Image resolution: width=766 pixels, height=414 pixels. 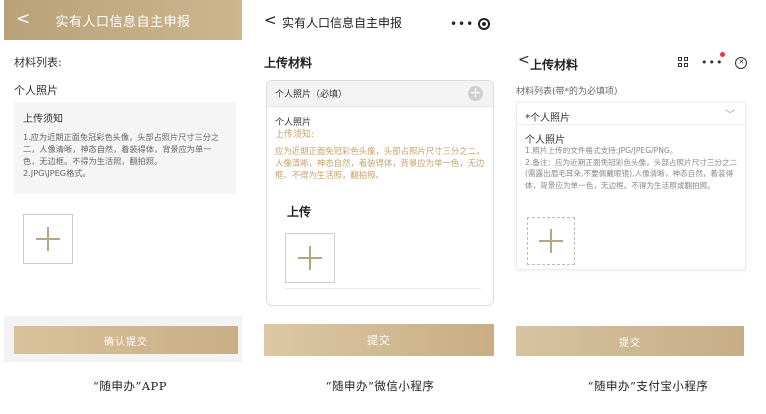 What do you see at coordinates (380, 386) in the screenshot?
I see `caption-wechat: “随申办”微信小程序` at bounding box center [380, 386].